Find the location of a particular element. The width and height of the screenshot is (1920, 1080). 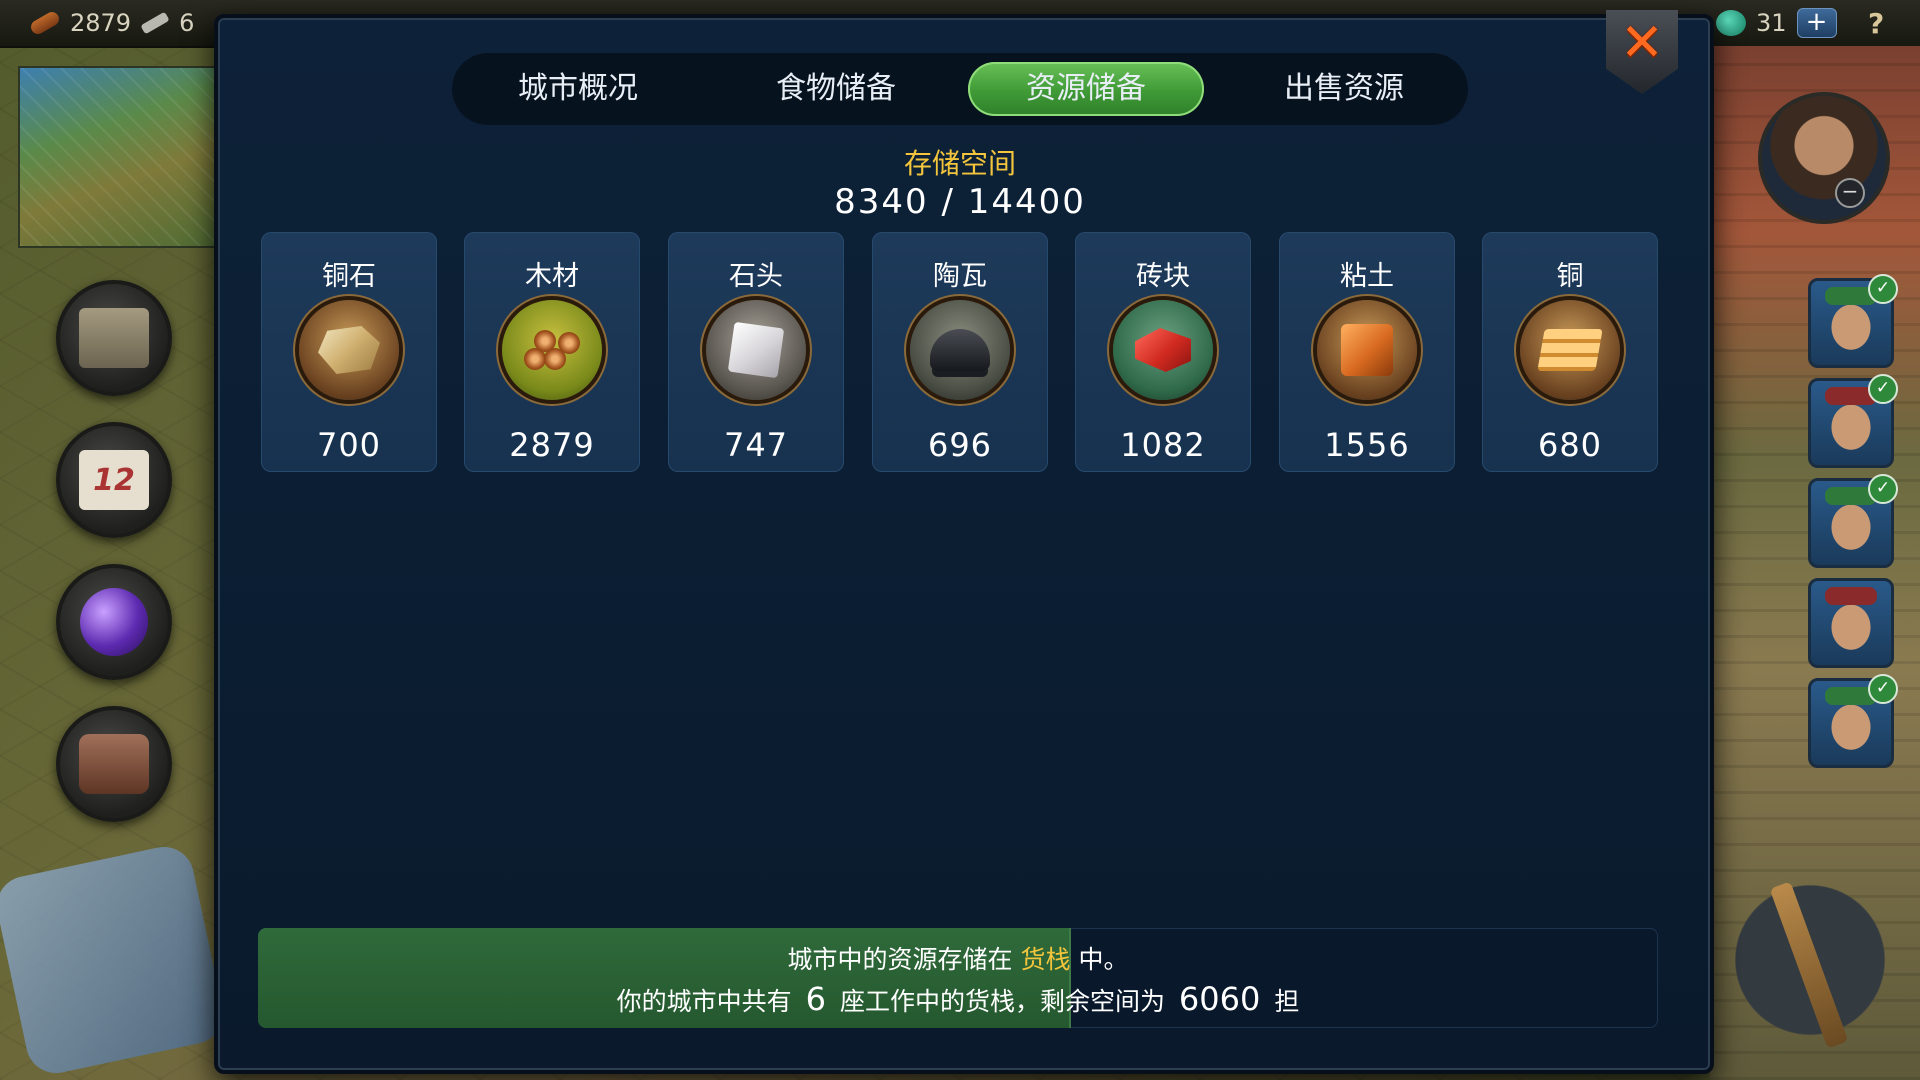

resource-card-stone: 石头 747 is located at coordinates (756, 352).